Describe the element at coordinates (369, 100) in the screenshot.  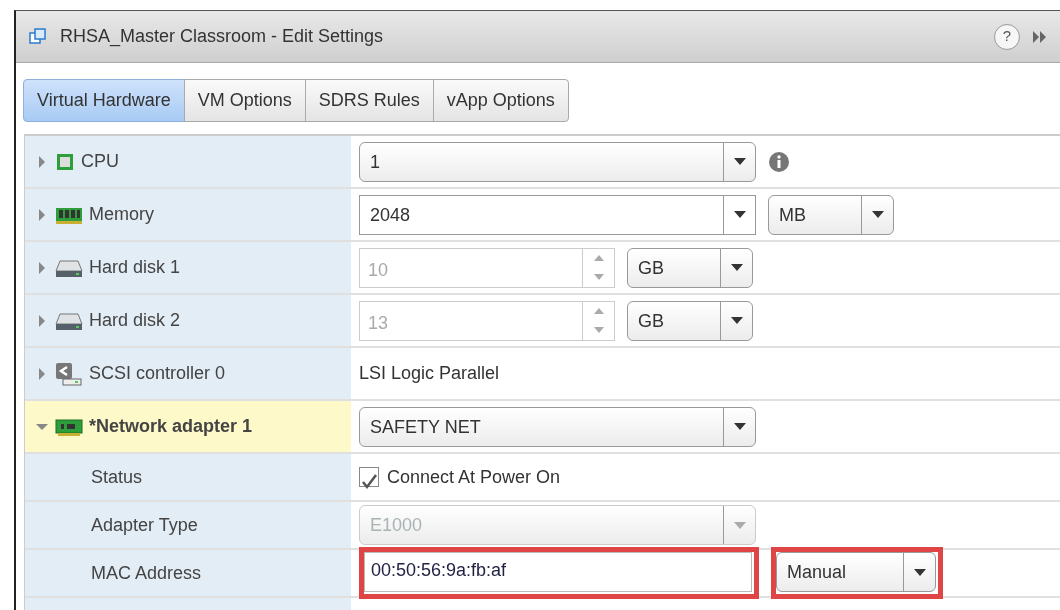
I see `tab: SDRS Rules` at that location.